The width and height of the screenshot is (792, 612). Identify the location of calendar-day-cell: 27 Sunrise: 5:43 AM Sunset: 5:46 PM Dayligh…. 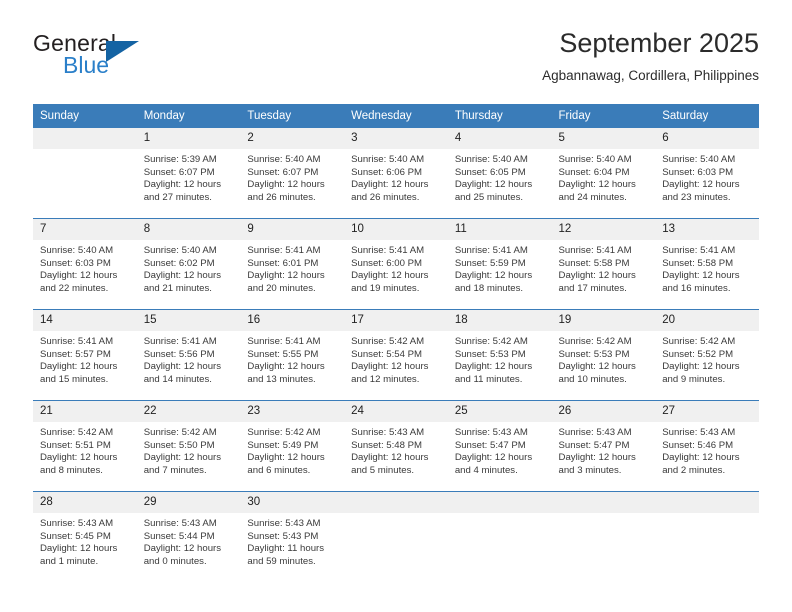
(707, 446).